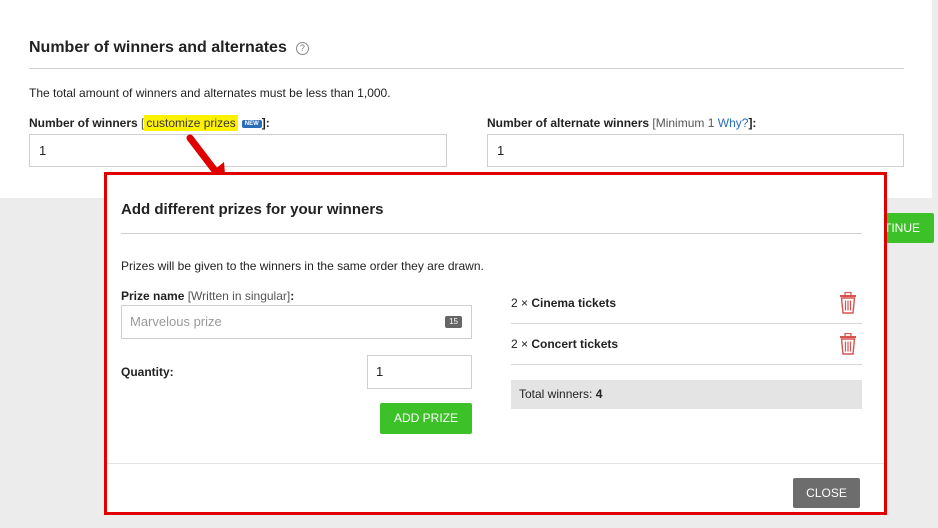  What do you see at coordinates (733, 123) in the screenshot?
I see `why-link: Why?` at bounding box center [733, 123].